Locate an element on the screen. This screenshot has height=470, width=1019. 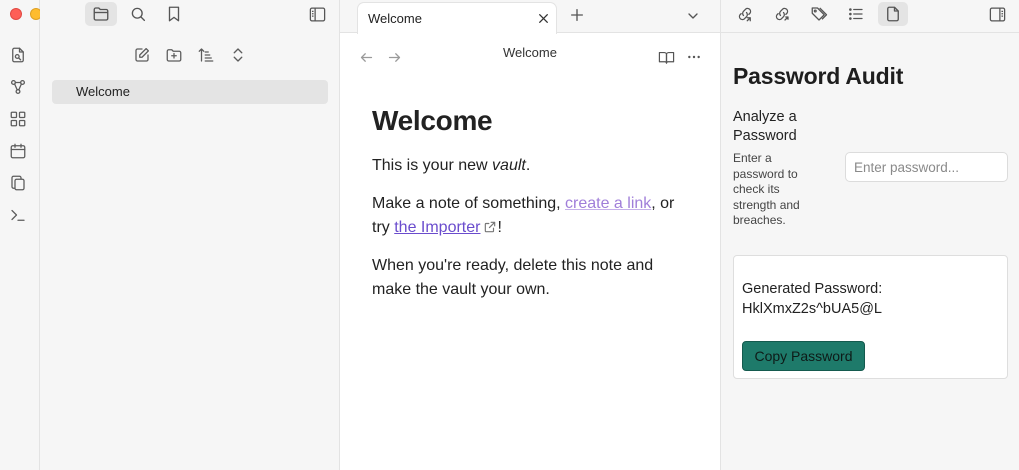
more-horizontal-icon is located at coordinates (694, 57).